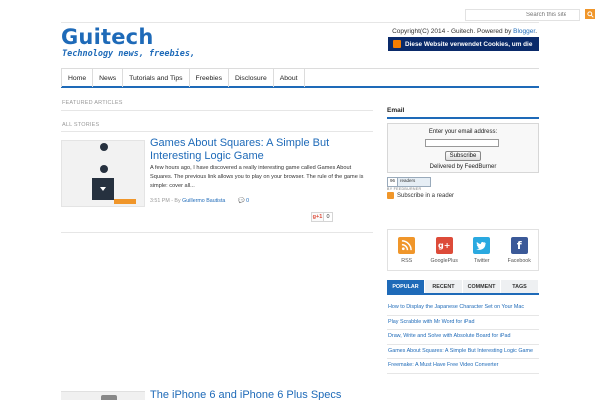 Image resolution: width=600 pixels, height=400 pixels. I want to click on thumbnail-bar, so click(125, 201).